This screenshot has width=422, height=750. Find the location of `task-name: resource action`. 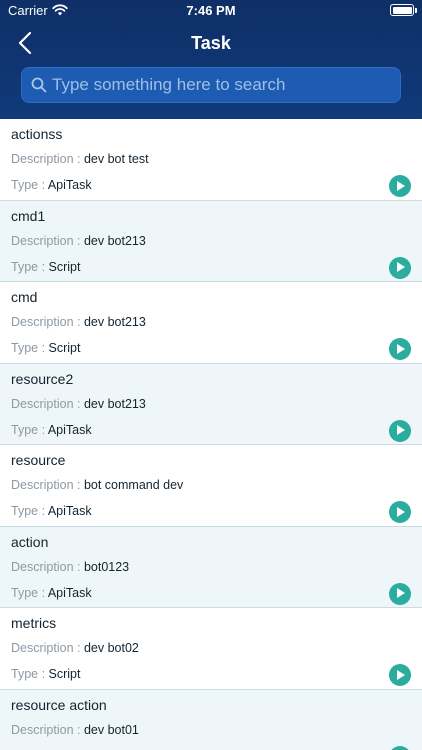

task-name: resource action is located at coordinates (59, 704).